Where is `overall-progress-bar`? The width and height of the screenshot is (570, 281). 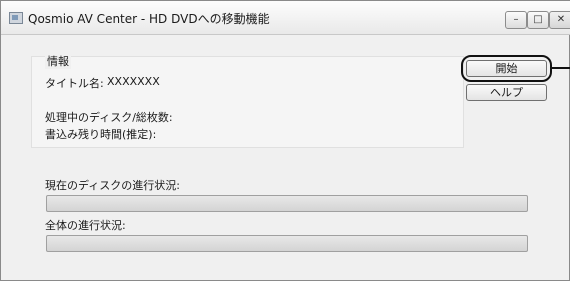 overall-progress-bar is located at coordinates (287, 243).